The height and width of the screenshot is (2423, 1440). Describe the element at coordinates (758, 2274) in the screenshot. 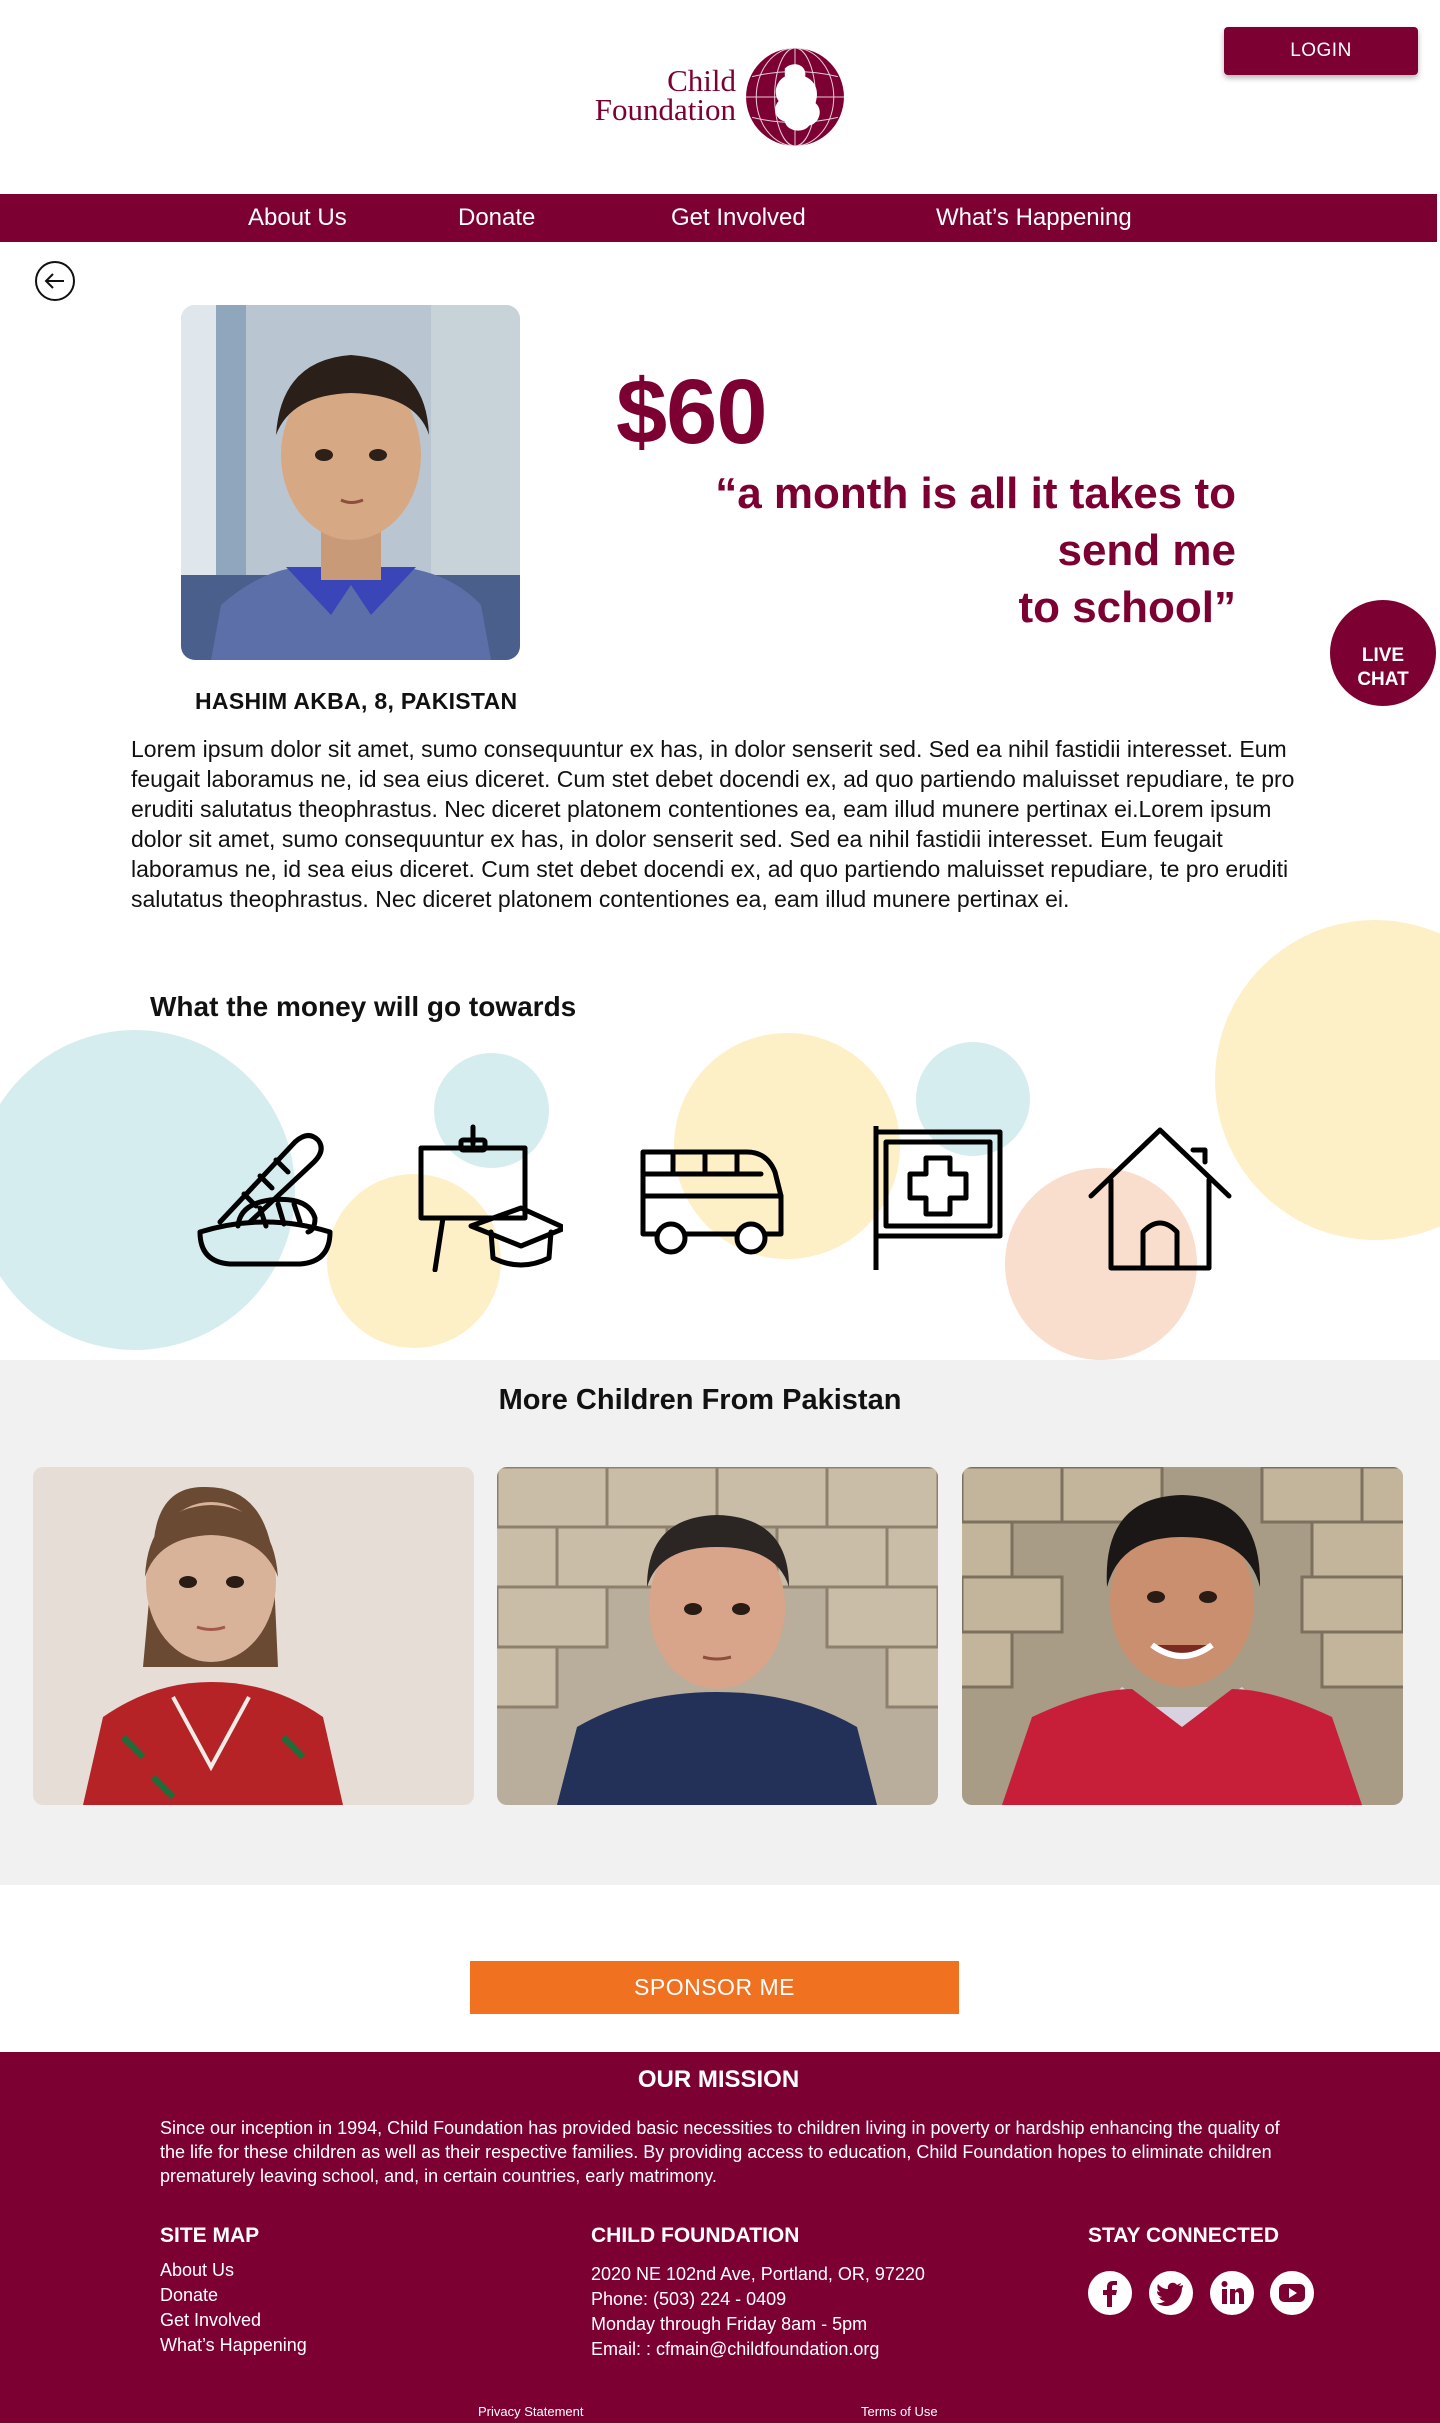

I see `org-address: 2020 NE 102nd Ave, Portland, OR, 97220` at that location.